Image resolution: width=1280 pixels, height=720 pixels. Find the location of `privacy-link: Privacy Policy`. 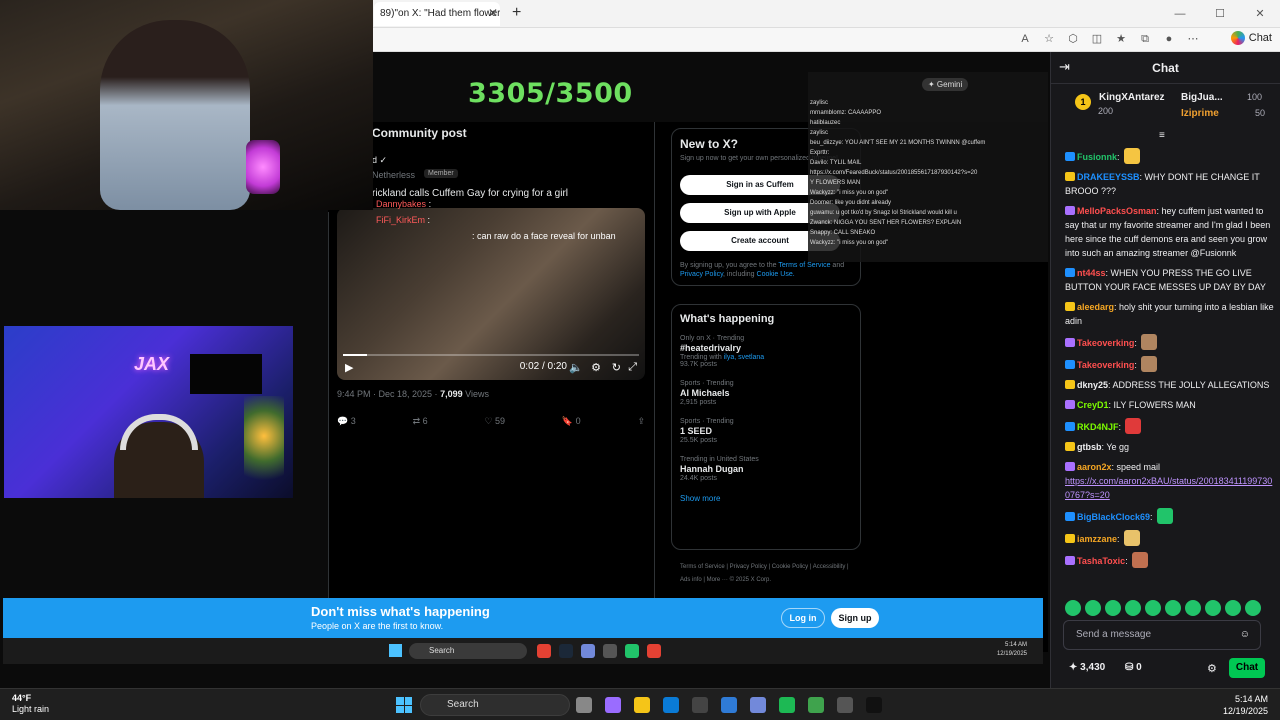

privacy-link: Privacy Policy is located at coordinates (701, 274).